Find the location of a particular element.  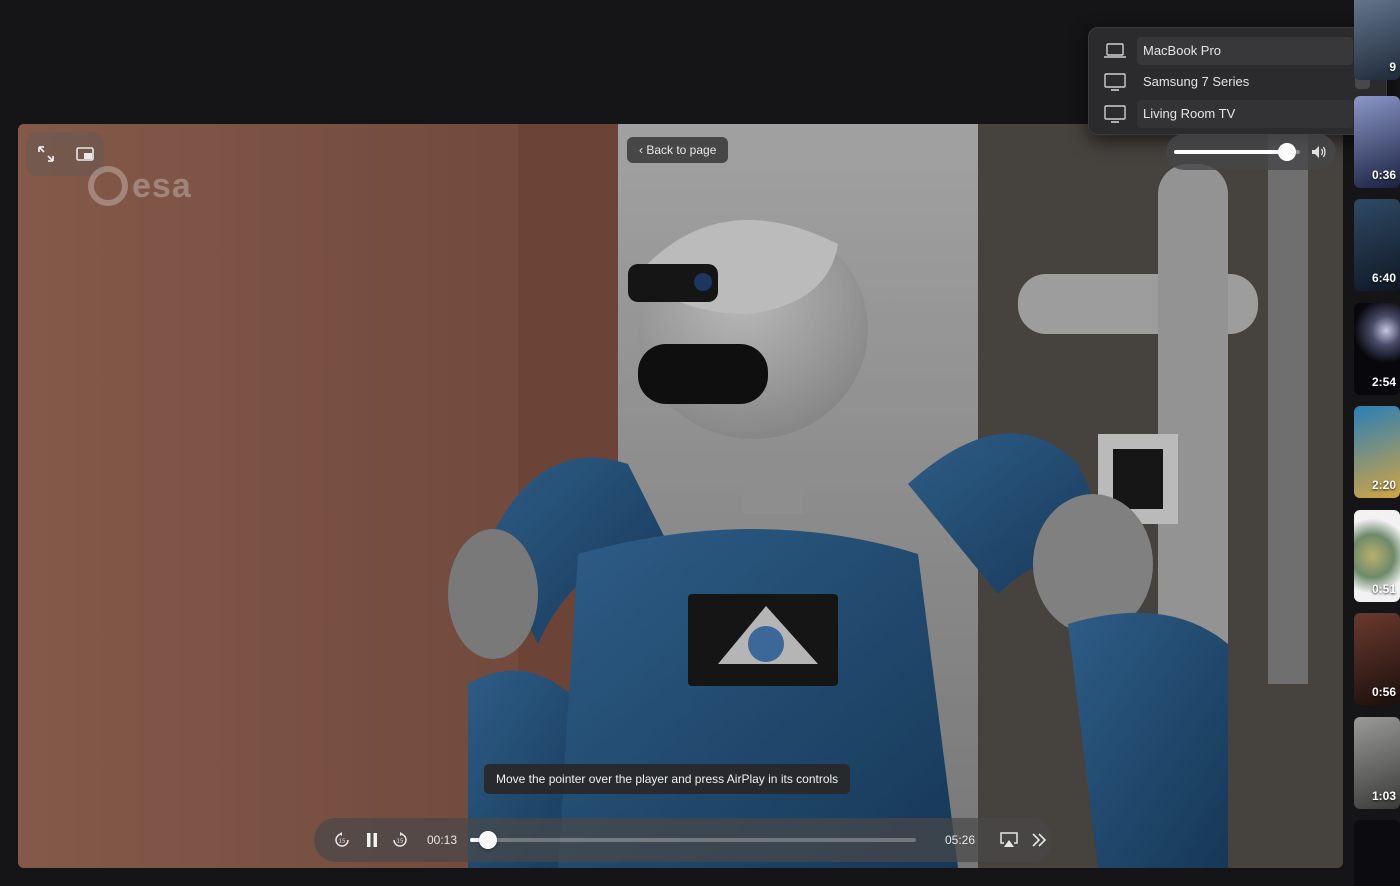

video-thumbnail: 0:56 is located at coordinates (1377, 659).